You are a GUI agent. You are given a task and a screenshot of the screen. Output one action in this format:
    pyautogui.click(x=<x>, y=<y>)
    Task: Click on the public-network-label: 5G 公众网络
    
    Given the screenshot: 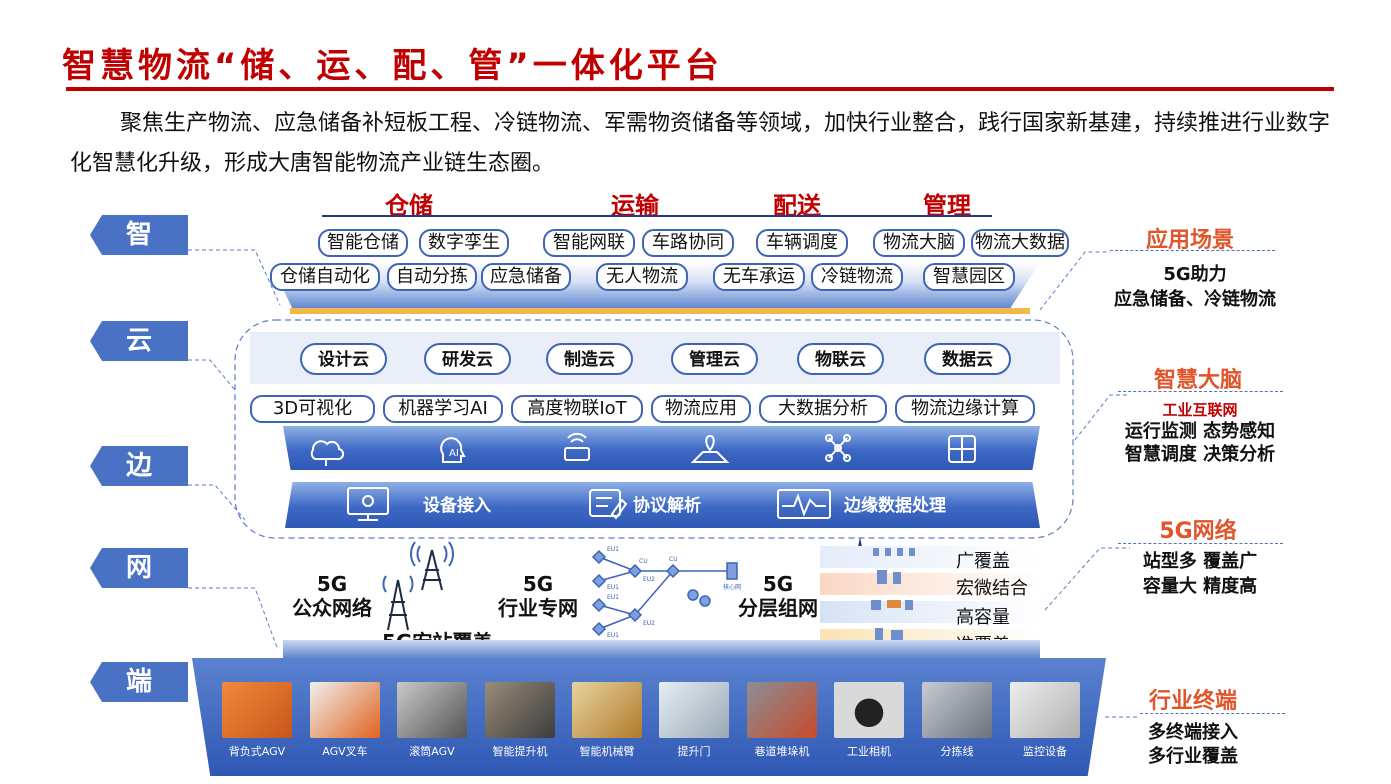 What is the action you would take?
    pyautogui.click(x=332, y=596)
    